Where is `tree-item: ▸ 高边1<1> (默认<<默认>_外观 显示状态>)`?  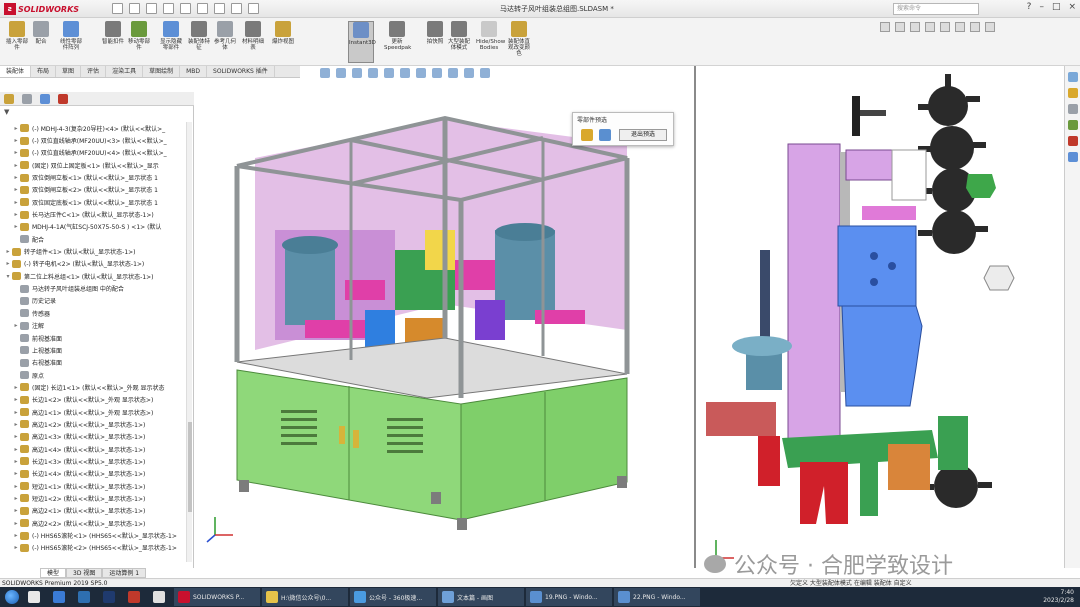
tree-item: ▸ 高边1<1> (默认<<默认>_外观 显示状态>) is located at coordinates (93, 412).